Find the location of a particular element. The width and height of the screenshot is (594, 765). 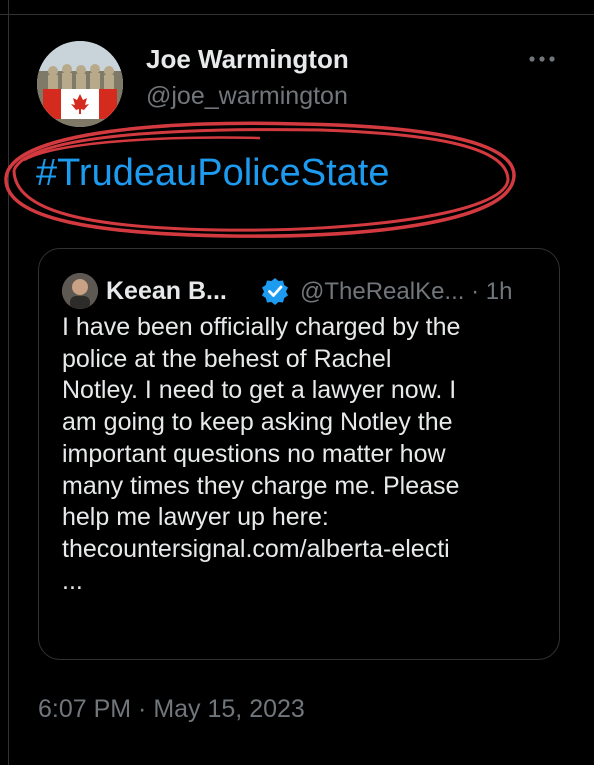

author-handle: @joe_warmington is located at coordinates (247, 96).